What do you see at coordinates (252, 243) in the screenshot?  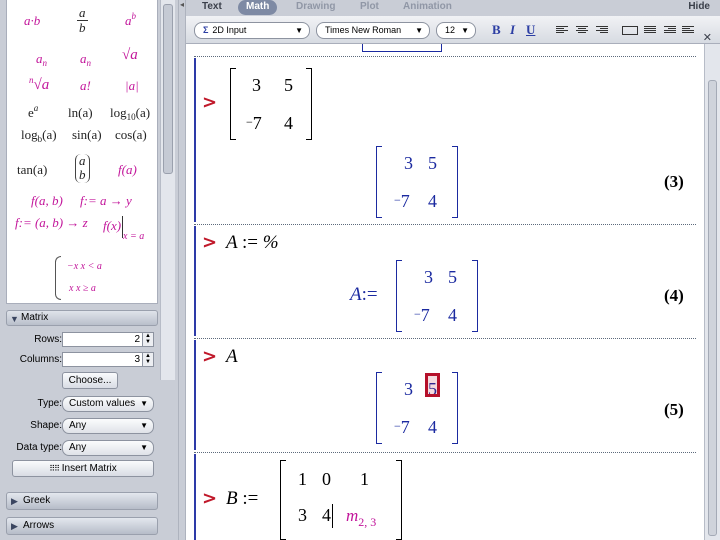 I see `input-assign-percent: A := %` at bounding box center [252, 243].